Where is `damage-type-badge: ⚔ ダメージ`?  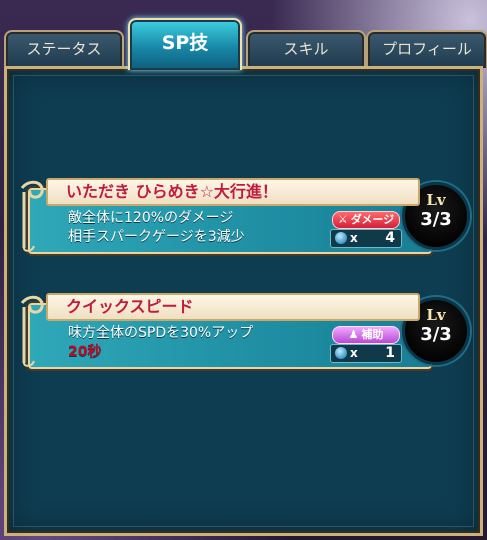 damage-type-badge: ⚔ ダメージ is located at coordinates (366, 220).